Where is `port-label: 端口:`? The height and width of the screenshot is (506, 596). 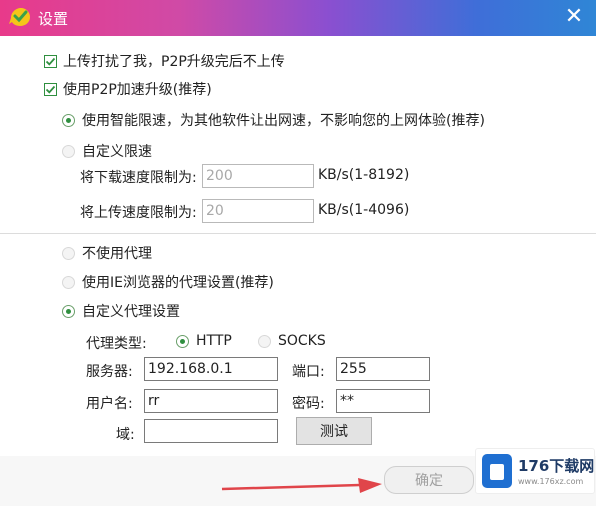
port-label: 端口: is located at coordinates (308, 372).